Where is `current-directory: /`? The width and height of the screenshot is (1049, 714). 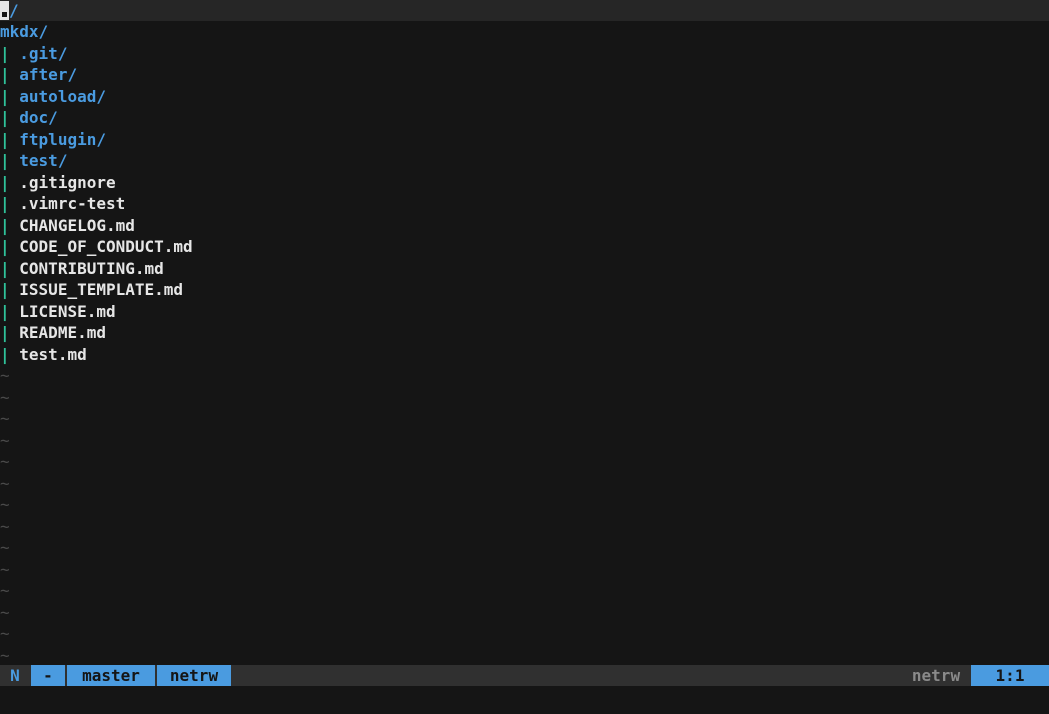
current-directory: / is located at coordinates (14, 10).